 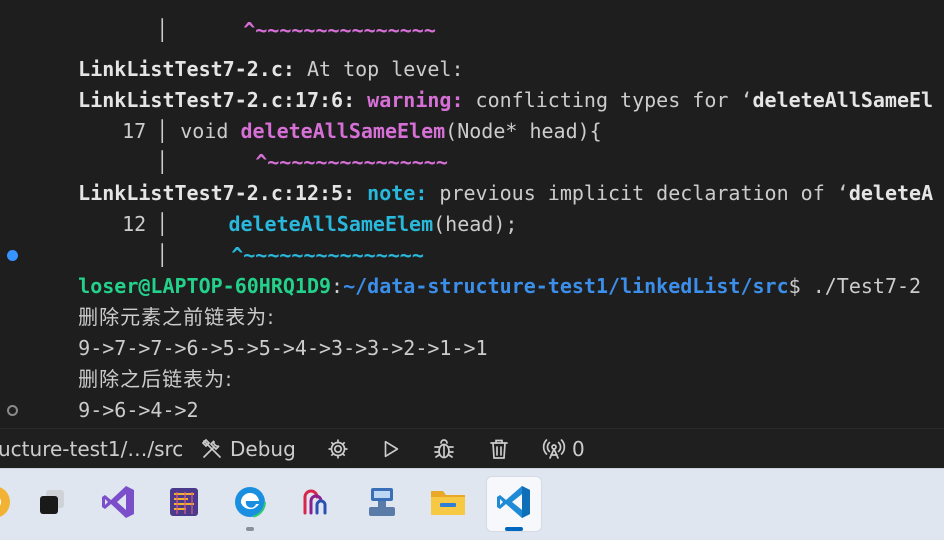 I want to click on run-button, so click(x=391, y=449).